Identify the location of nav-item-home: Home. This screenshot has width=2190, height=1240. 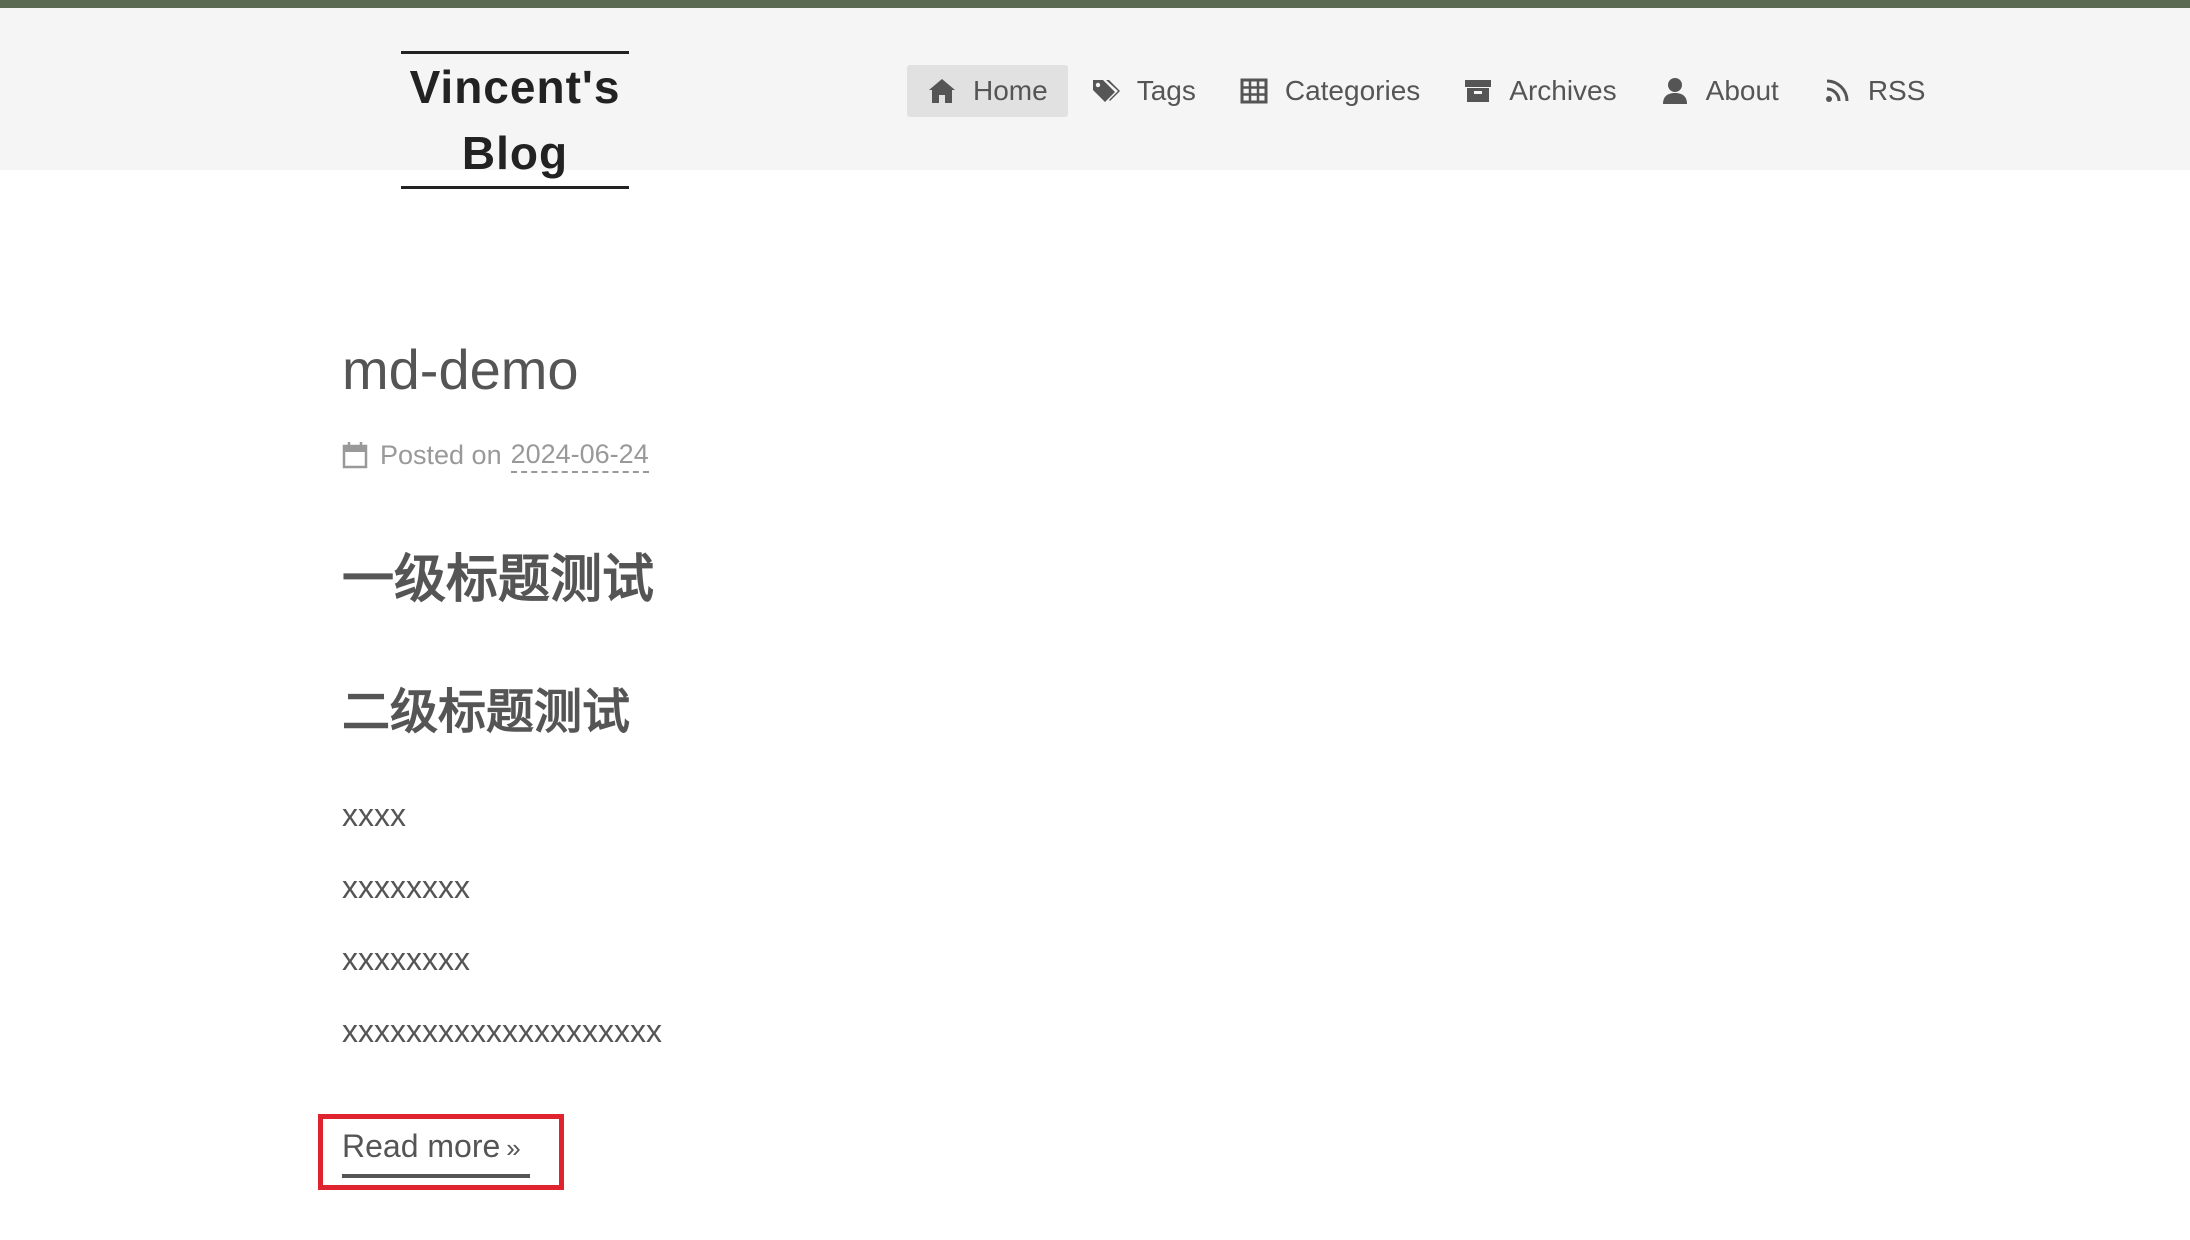
(987, 91).